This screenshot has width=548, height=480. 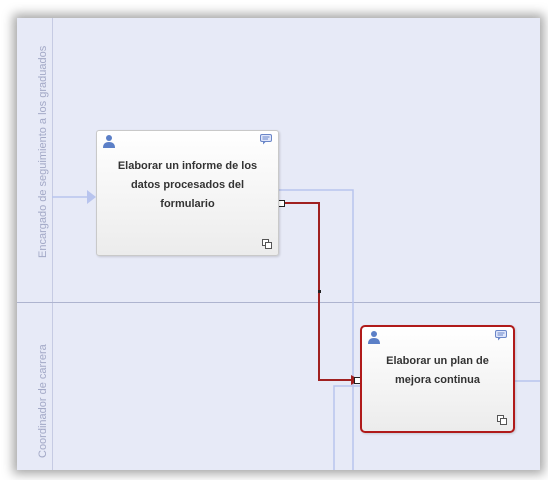 What do you see at coordinates (319, 291) in the screenshot?
I see `connector-mid-handle` at bounding box center [319, 291].